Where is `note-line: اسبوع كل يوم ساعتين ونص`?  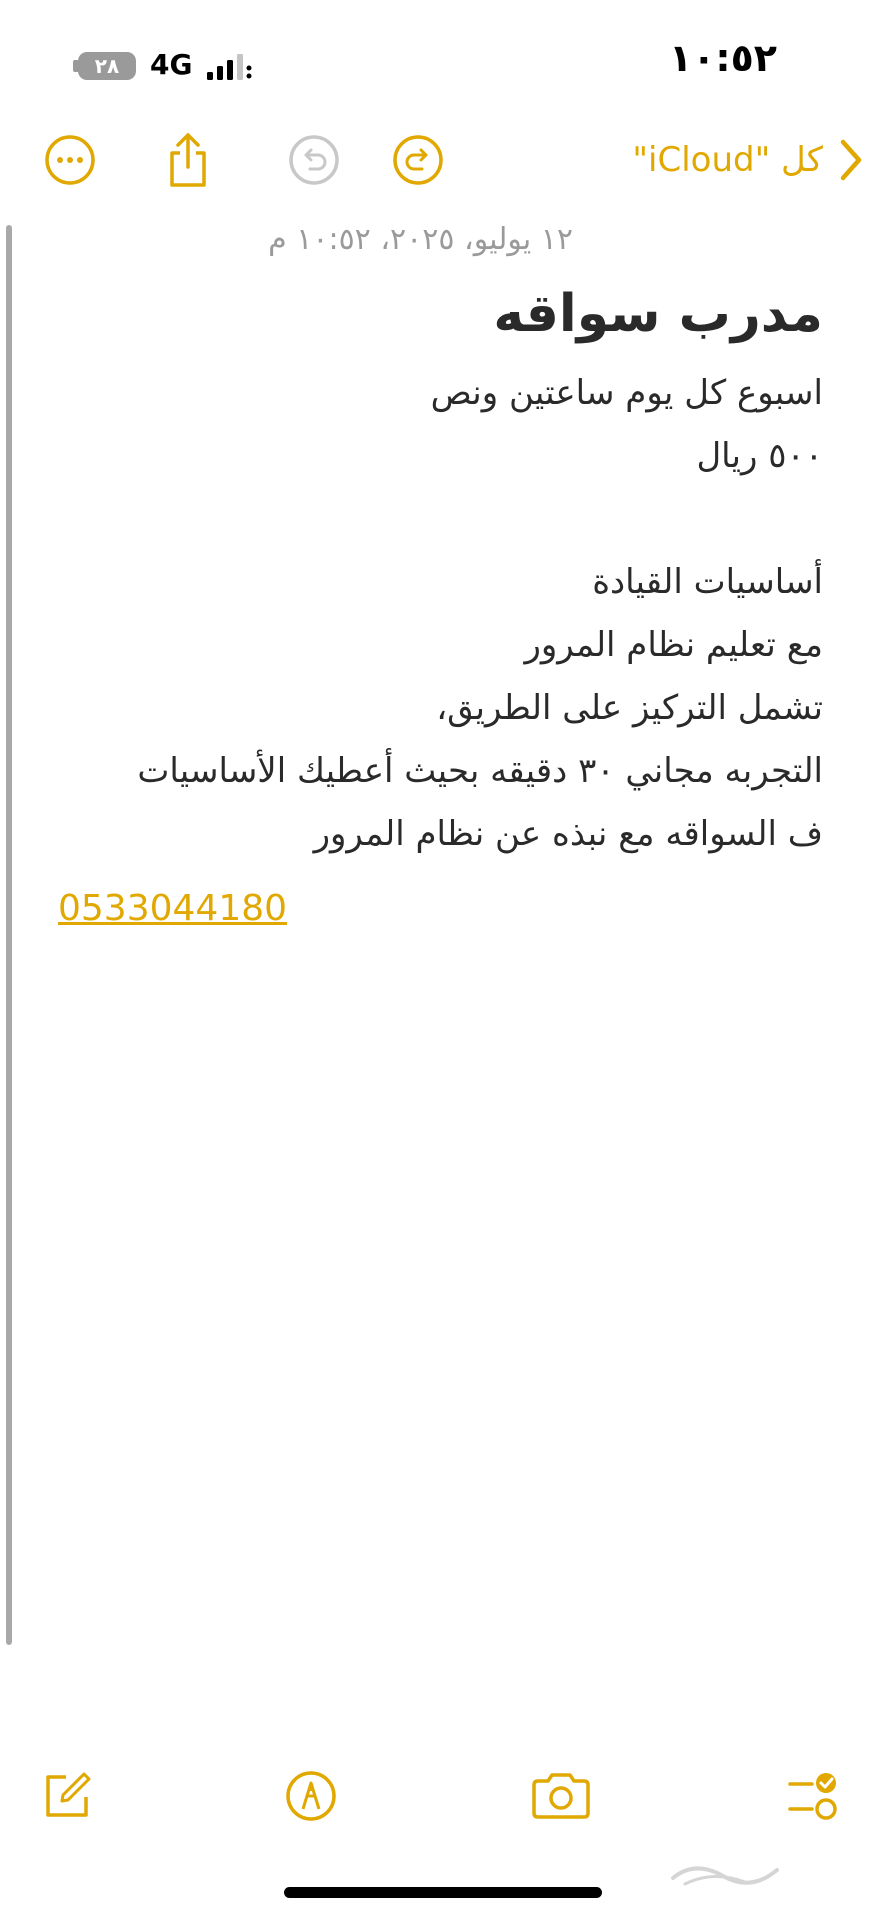
note-line: اسبوع كل يوم ساعتين ونص is located at coordinates (428, 393).